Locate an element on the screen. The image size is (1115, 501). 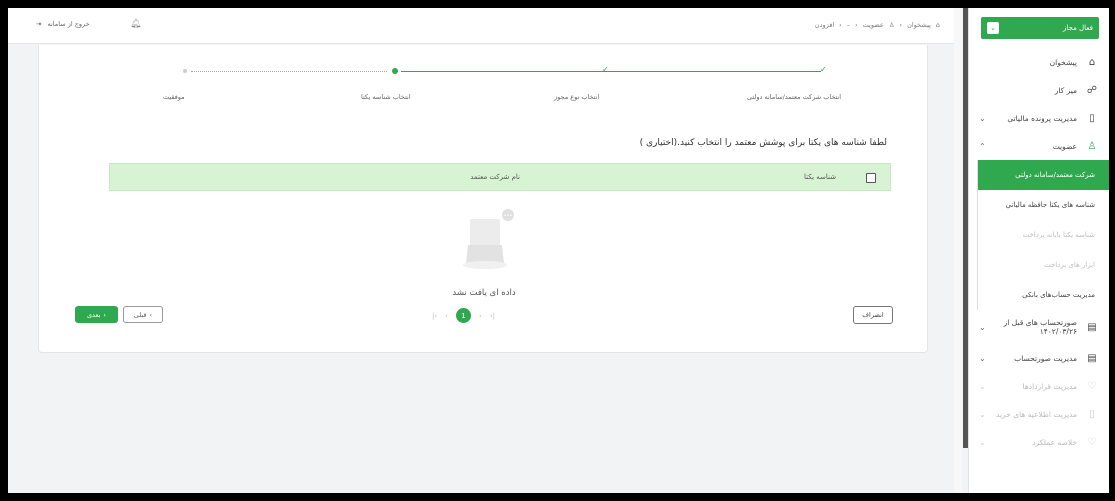
step-label: انتخاب شرکت معتمد/سامانه دولتی is located at coordinates (794, 97).